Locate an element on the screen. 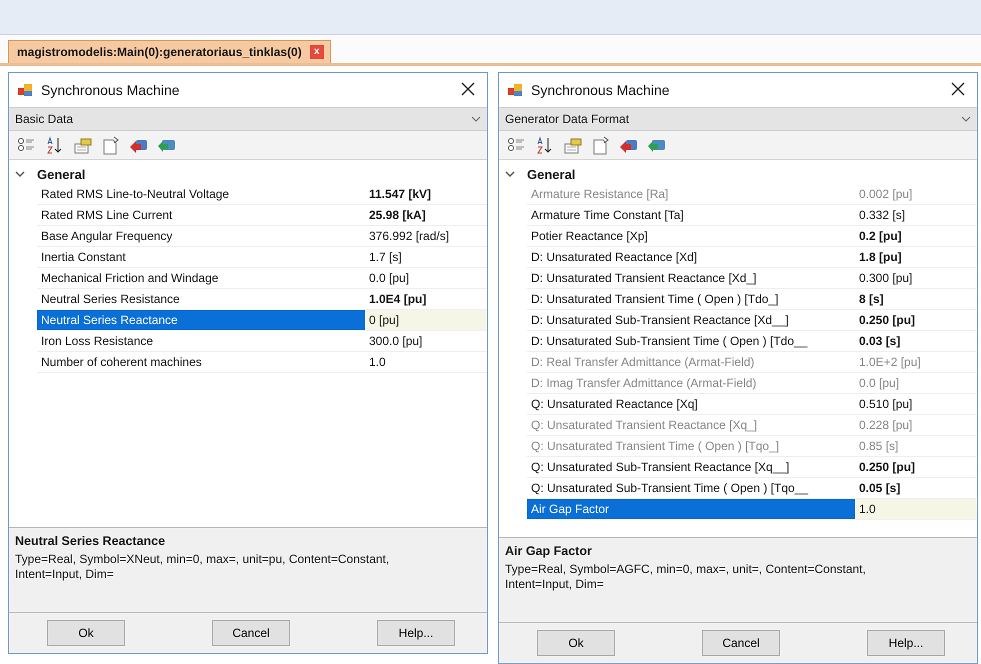  page-dropdown: Generator Data Format is located at coordinates (738, 119).